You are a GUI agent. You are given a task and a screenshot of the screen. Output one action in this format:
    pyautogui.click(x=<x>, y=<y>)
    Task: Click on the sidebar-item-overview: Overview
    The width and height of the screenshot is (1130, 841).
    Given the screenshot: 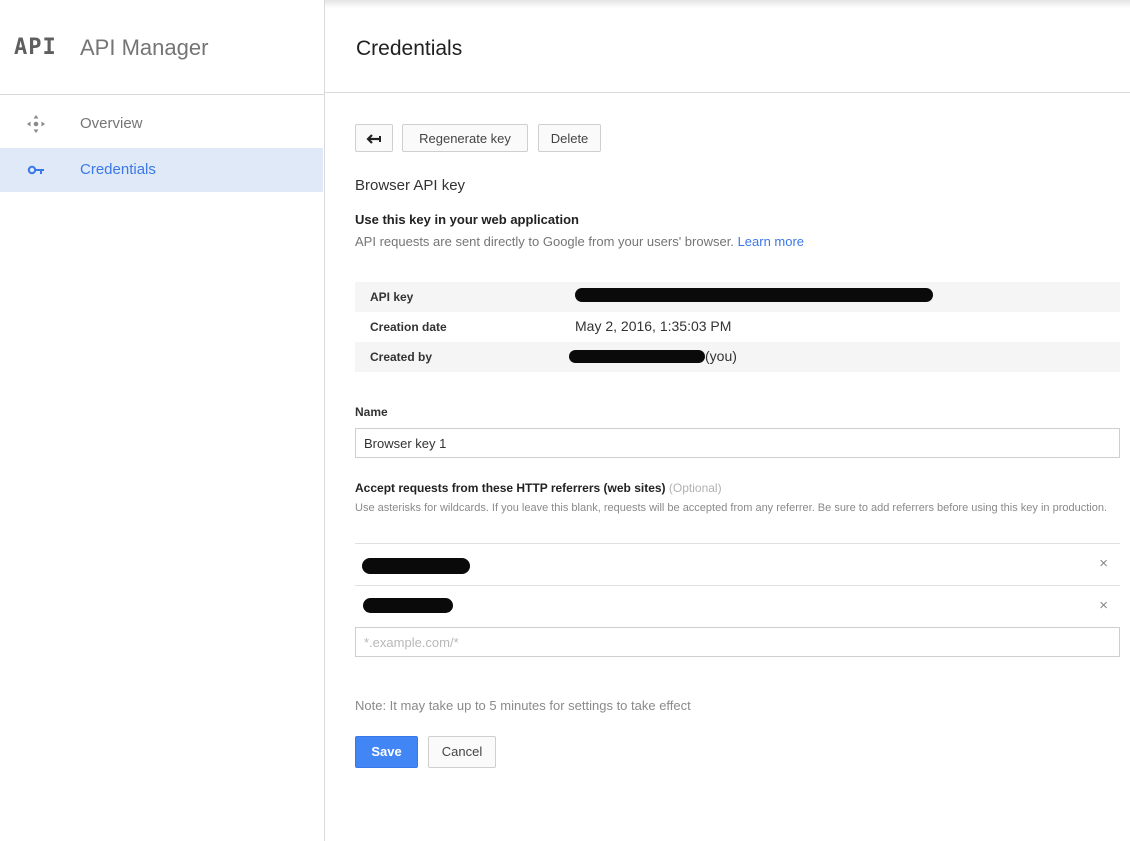 What is the action you would take?
    pyautogui.click(x=161, y=124)
    